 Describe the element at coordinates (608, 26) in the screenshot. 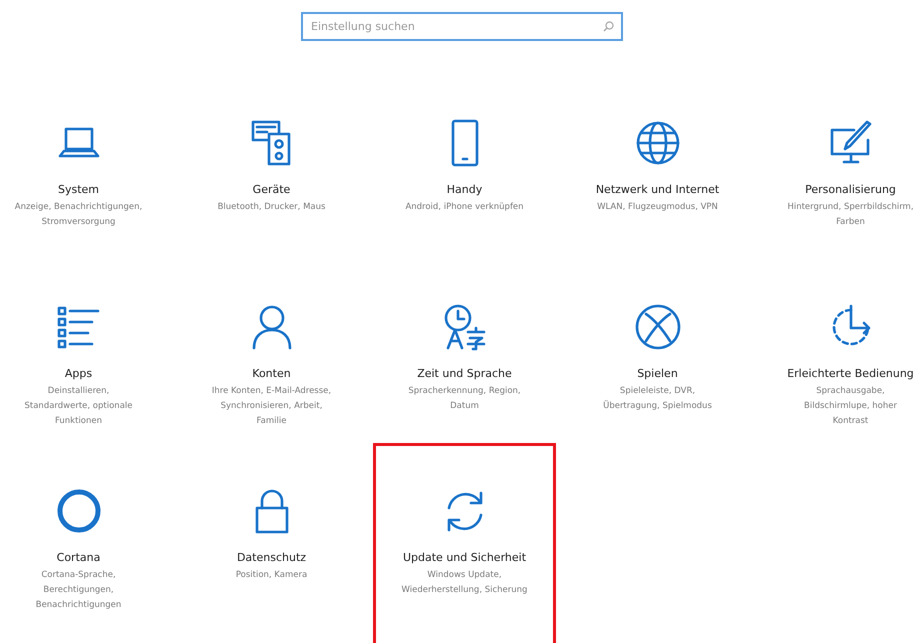

I see `search-icon` at that location.